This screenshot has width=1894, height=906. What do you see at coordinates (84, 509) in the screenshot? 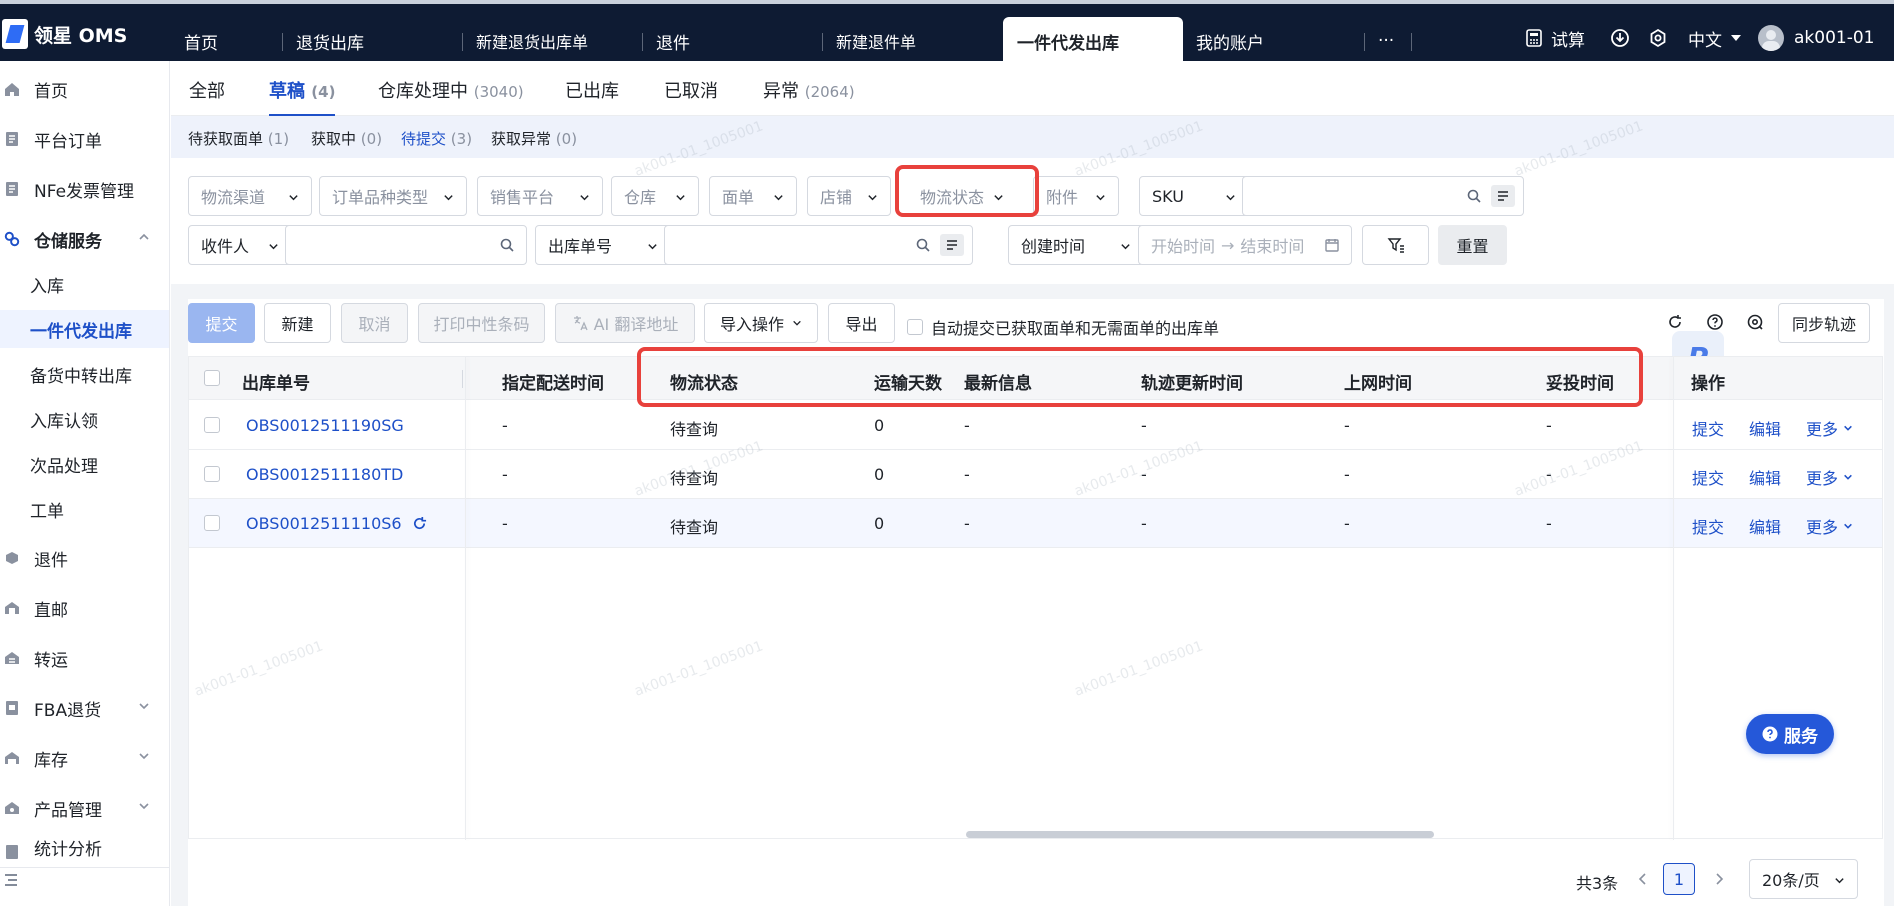
I see `sidebar-subitem-work-order: 工单` at bounding box center [84, 509].